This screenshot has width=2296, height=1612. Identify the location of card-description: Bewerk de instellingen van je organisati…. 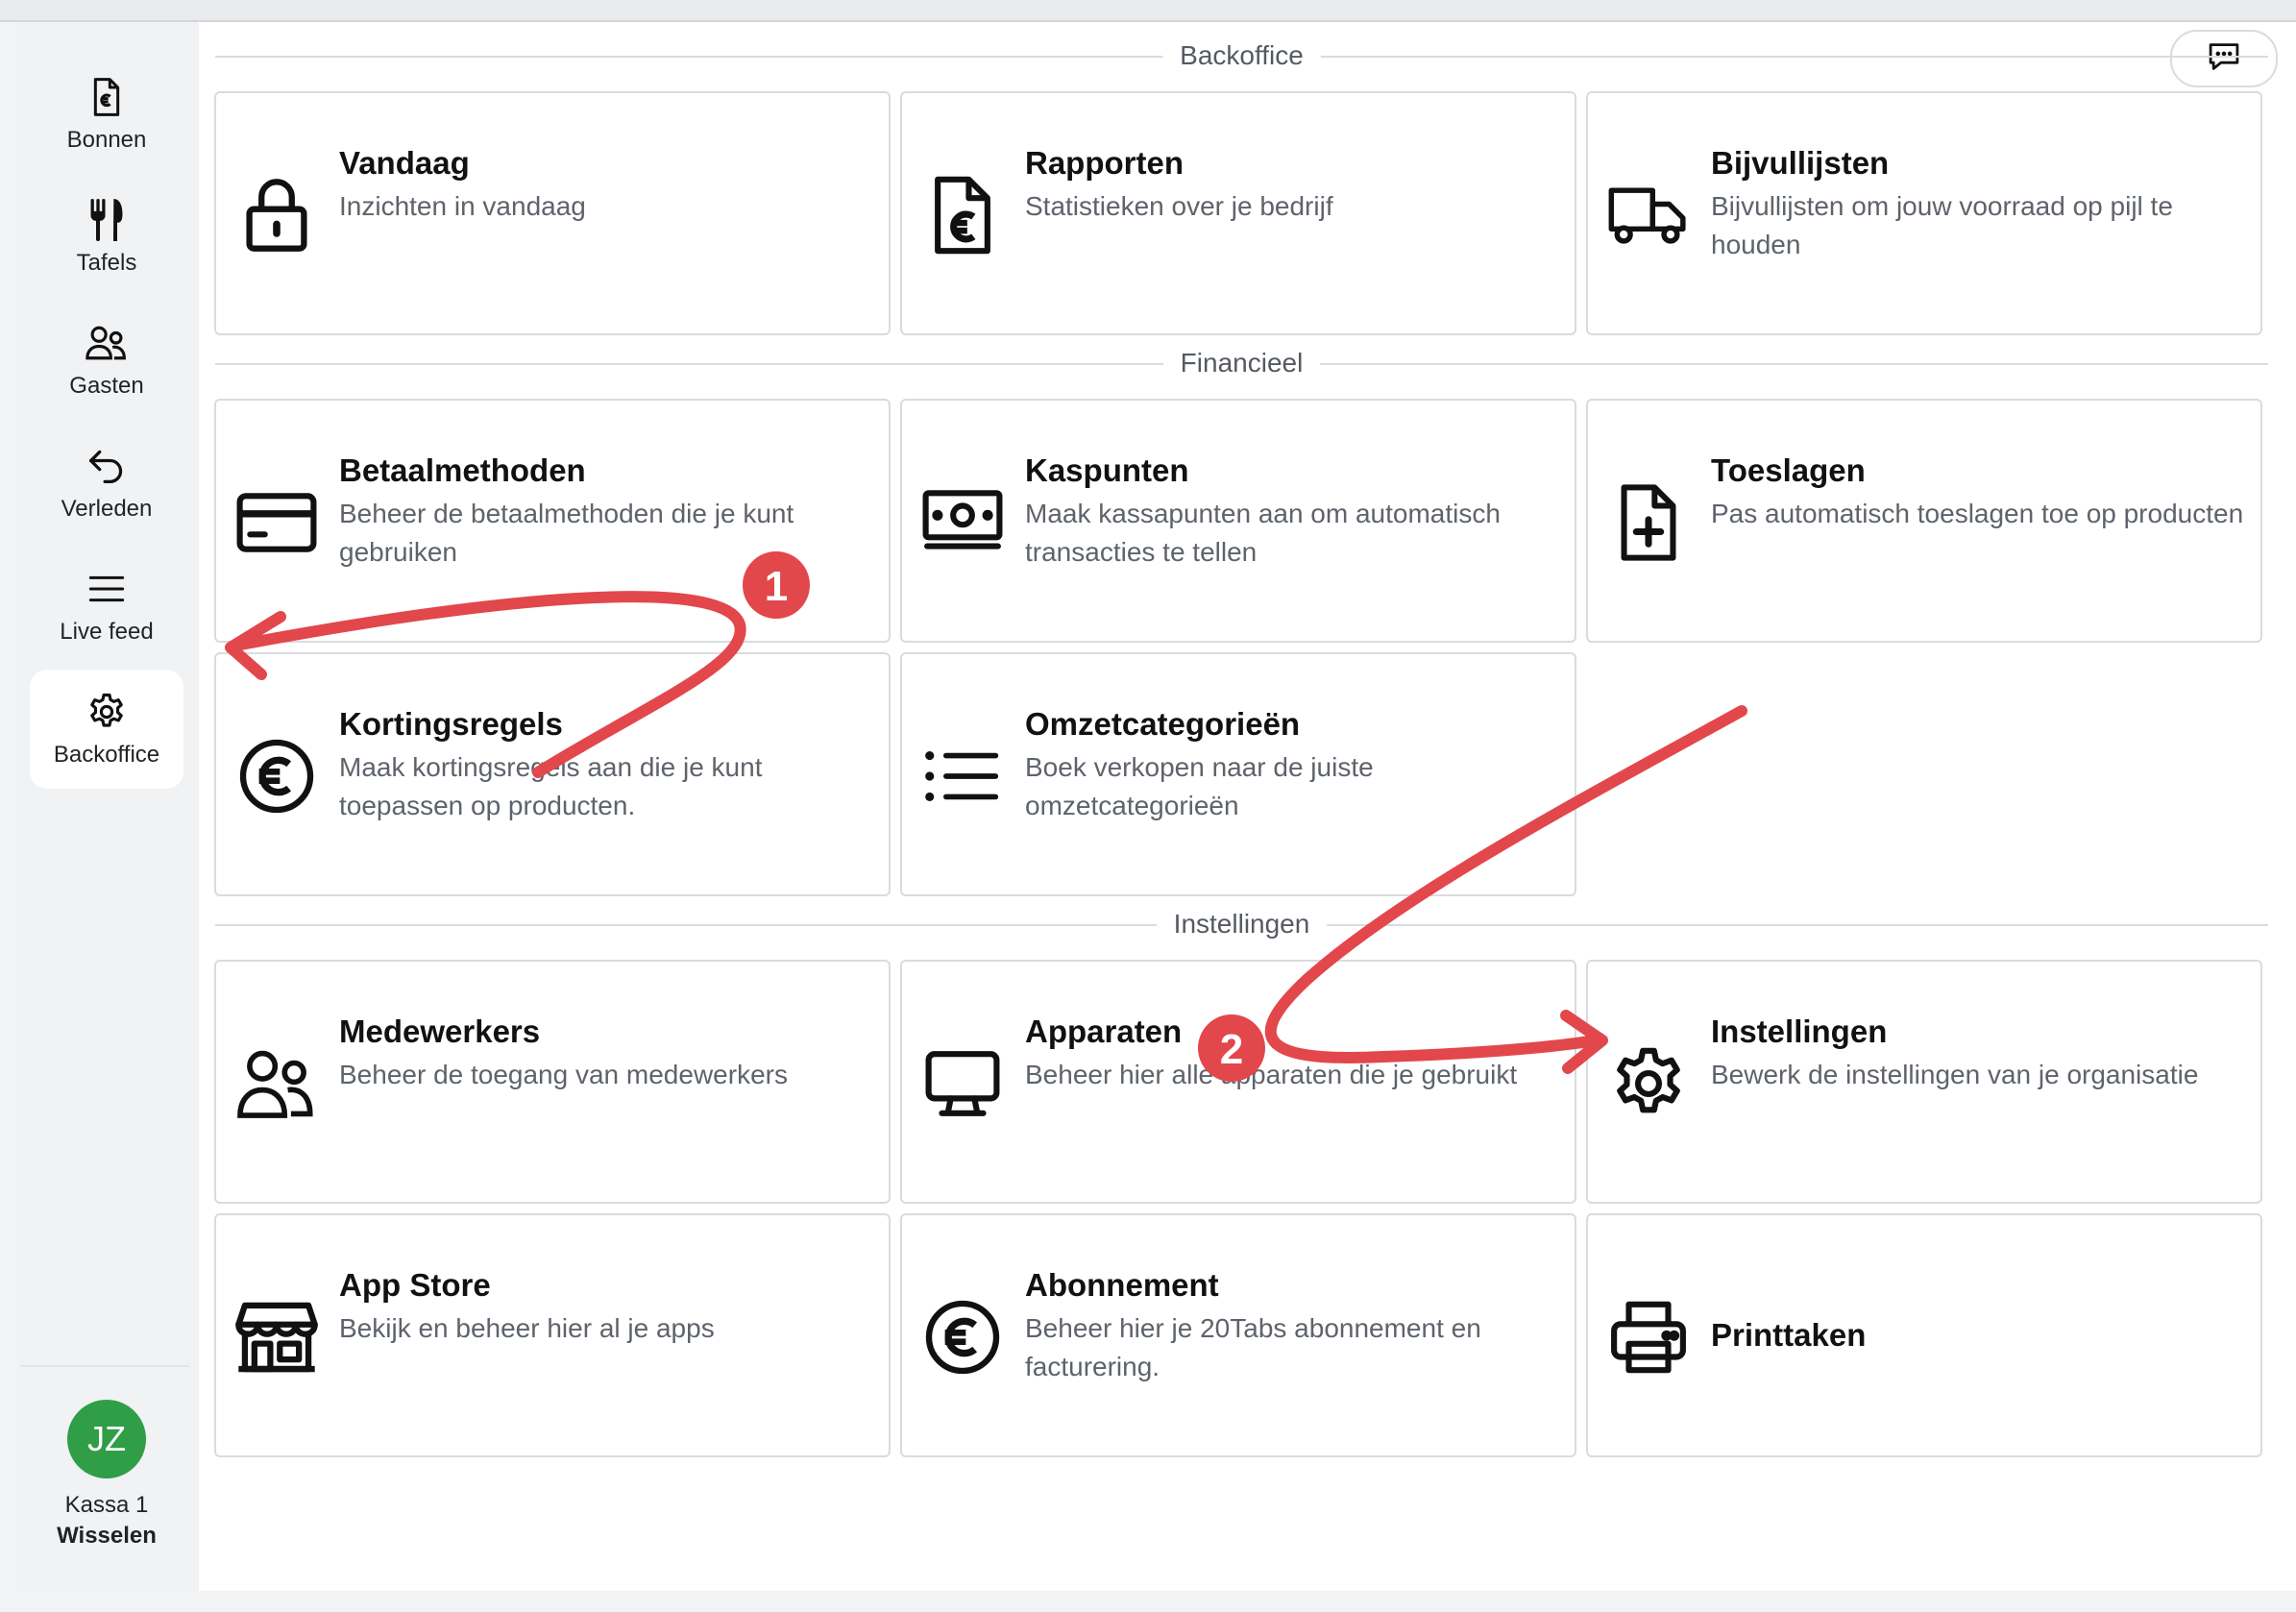
(1955, 1074).